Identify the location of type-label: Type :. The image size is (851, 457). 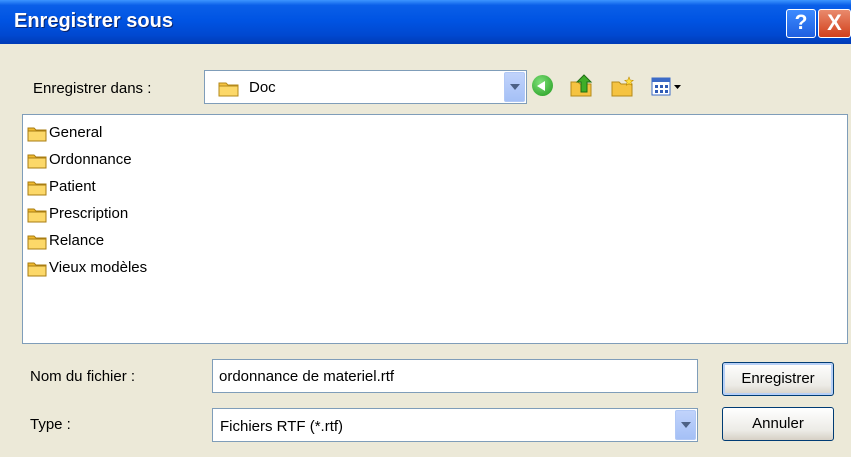
(50, 424).